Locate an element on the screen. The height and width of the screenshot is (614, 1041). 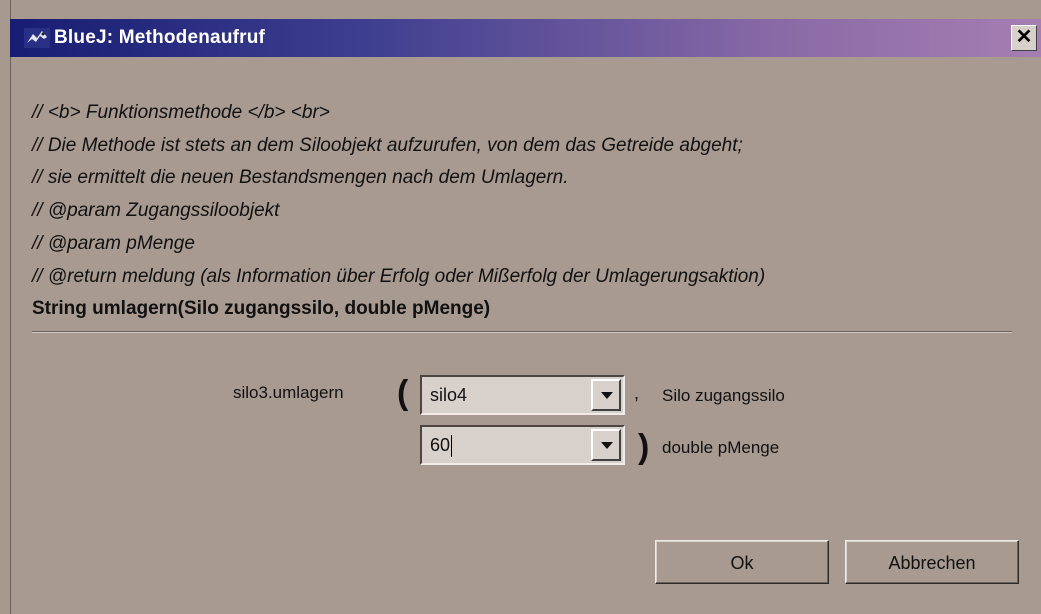
param-pmenge-combo: 60 is located at coordinates (522, 445).